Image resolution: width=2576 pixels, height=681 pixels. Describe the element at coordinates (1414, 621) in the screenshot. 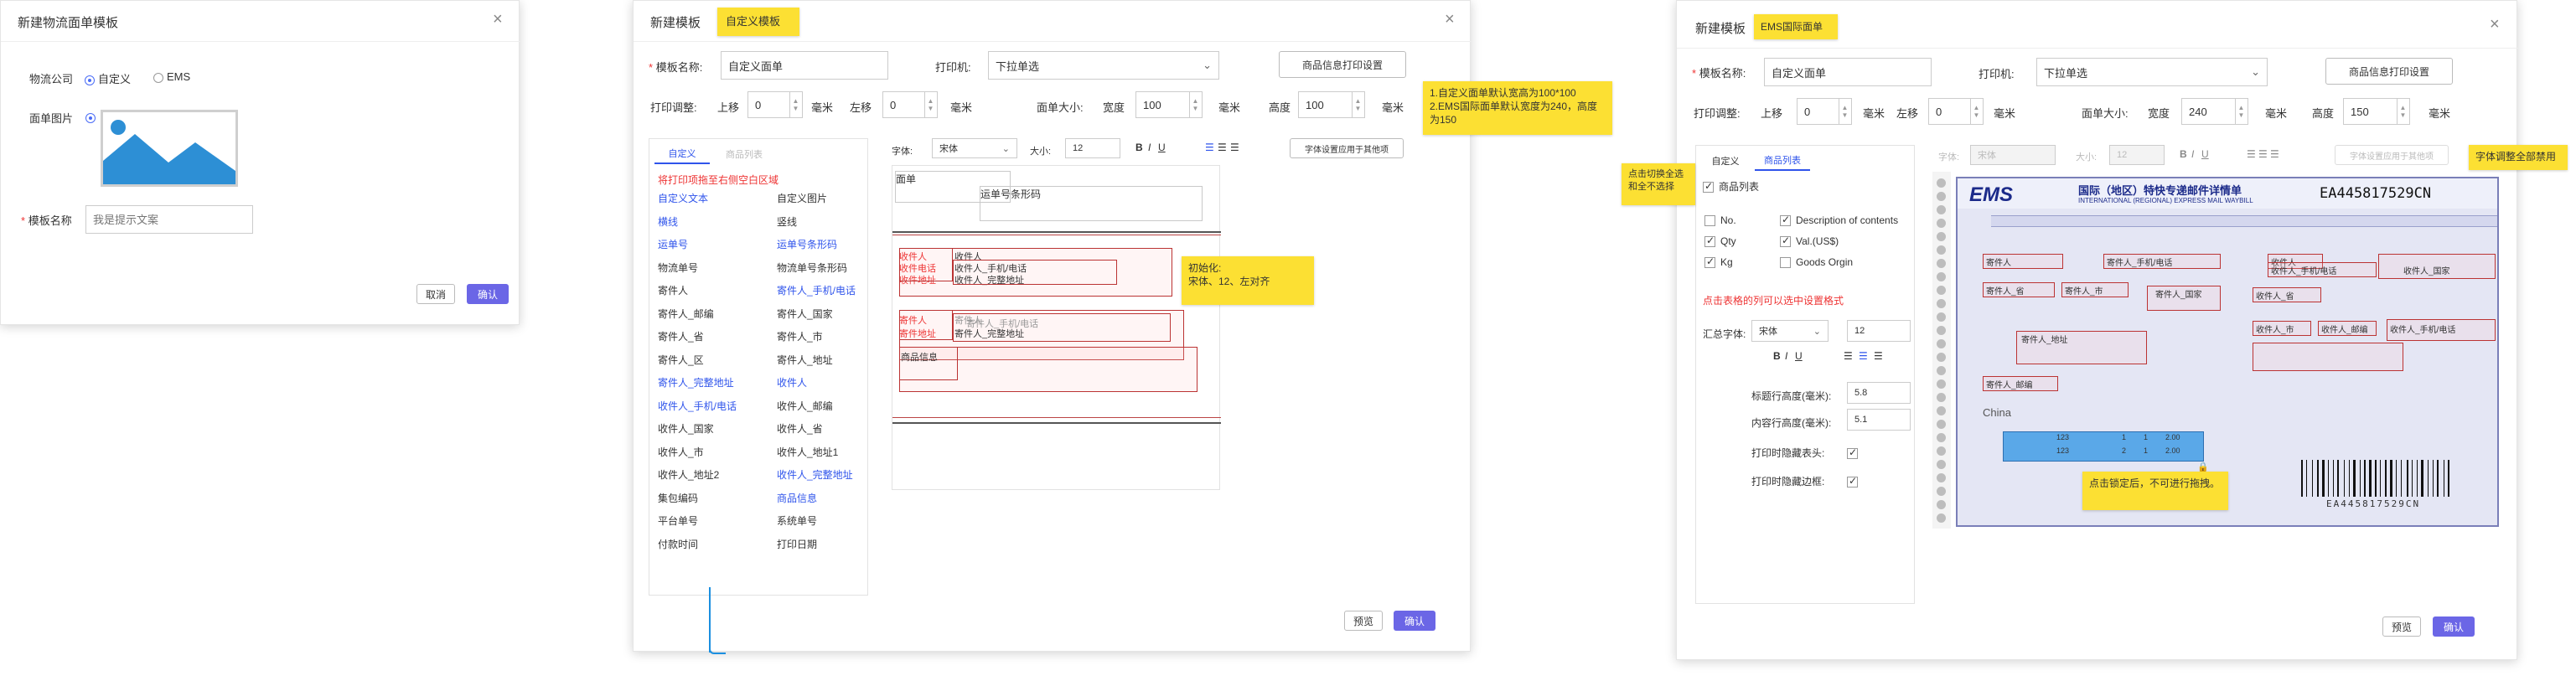

I see `confirm-button: 确认` at that location.